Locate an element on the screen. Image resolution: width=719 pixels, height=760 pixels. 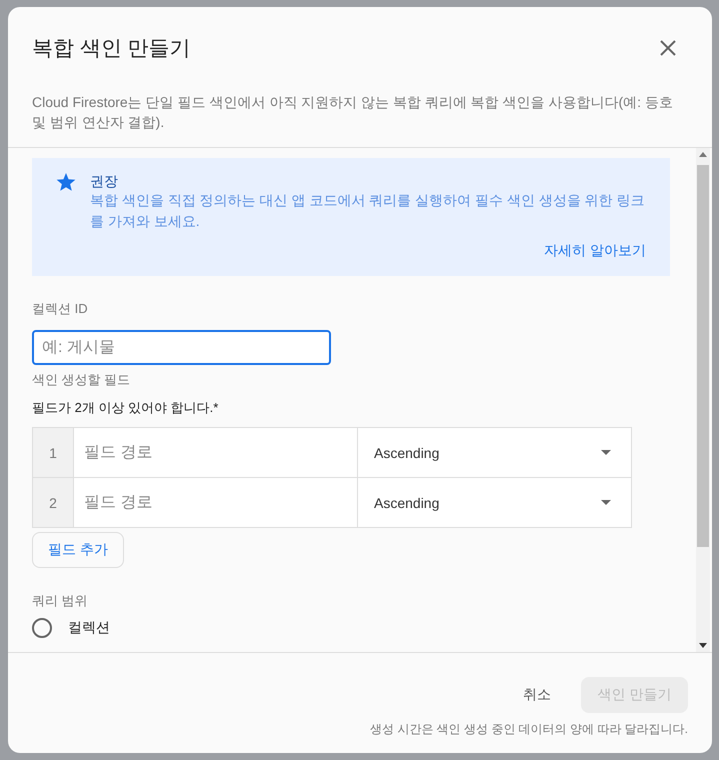
dialog-description: Cloud Firestore는 단일 필드 색인에서 아직 지원하지 않는 복합 쿼리에 복합 색인을 사용합니다(예: 등호 및 범위 연산자 결합). is located at coordinates (353, 112).